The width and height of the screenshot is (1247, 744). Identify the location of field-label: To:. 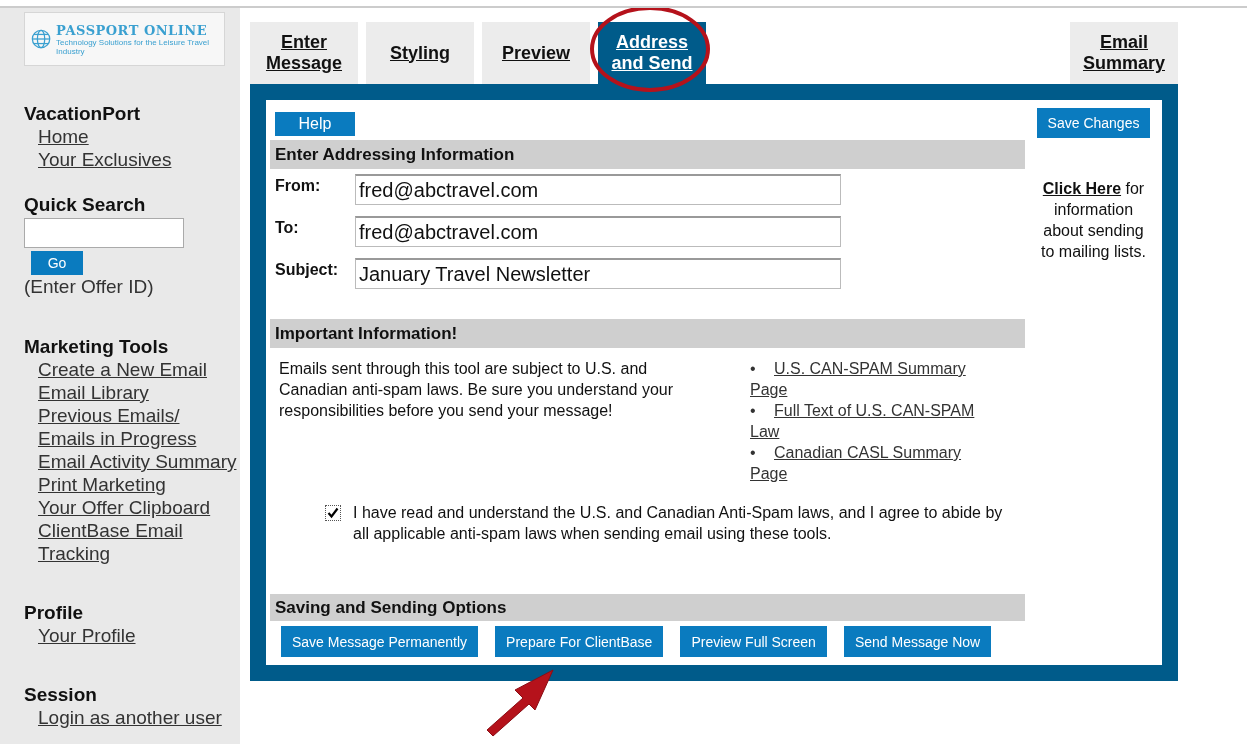
(287, 227).